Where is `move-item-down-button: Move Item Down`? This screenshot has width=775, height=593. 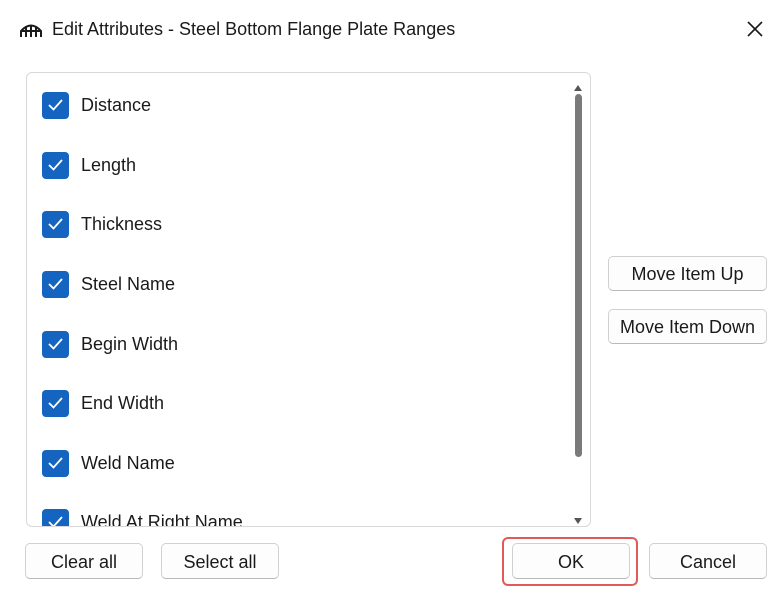
move-item-down-button: Move Item Down is located at coordinates (687, 326).